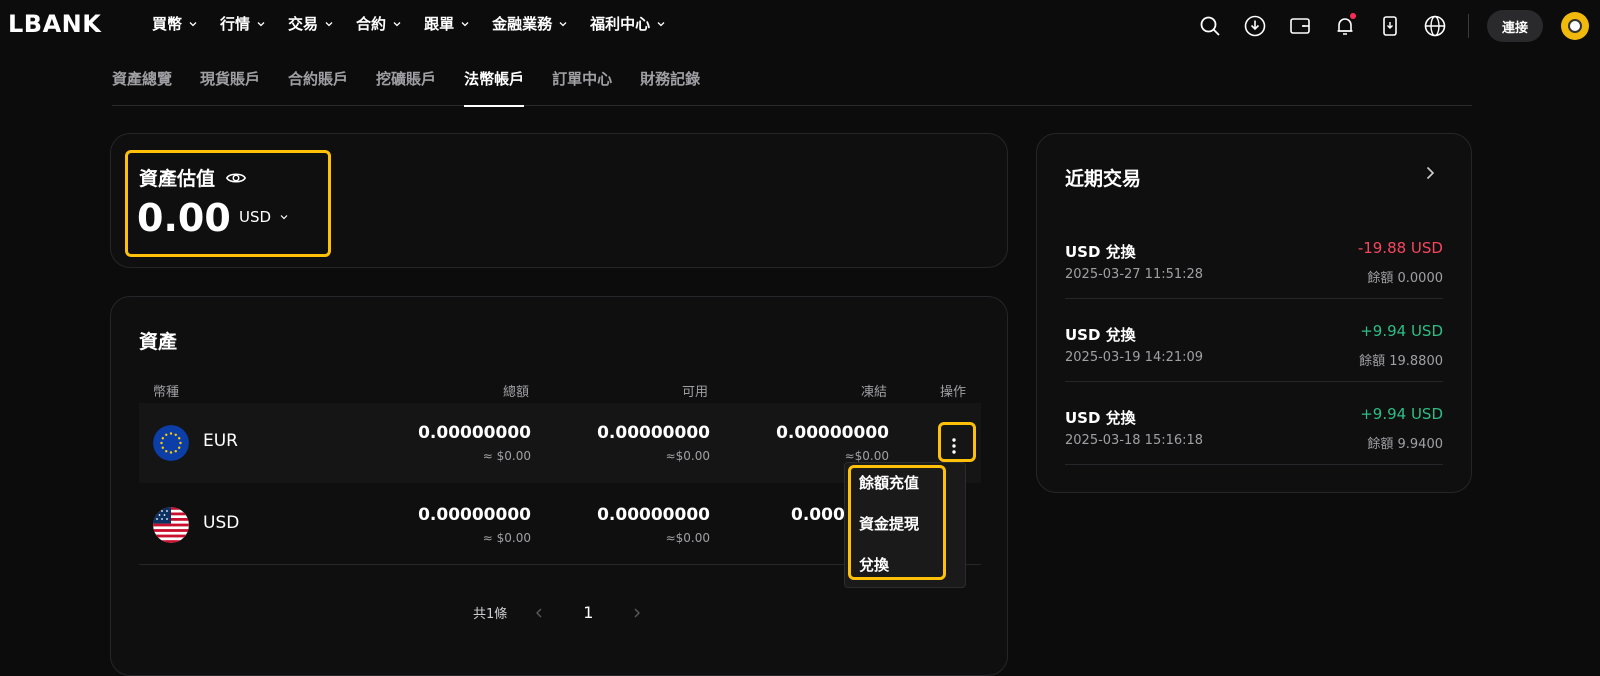 This screenshot has height=676, width=1600. What do you see at coordinates (1400, 248) in the screenshot?
I see `transaction-amount: -19.88 USD` at bounding box center [1400, 248].